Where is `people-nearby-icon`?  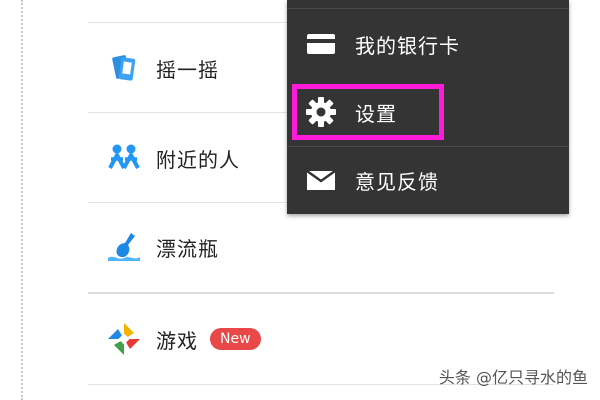 people-nearby-icon is located at coordinates (124, 158).